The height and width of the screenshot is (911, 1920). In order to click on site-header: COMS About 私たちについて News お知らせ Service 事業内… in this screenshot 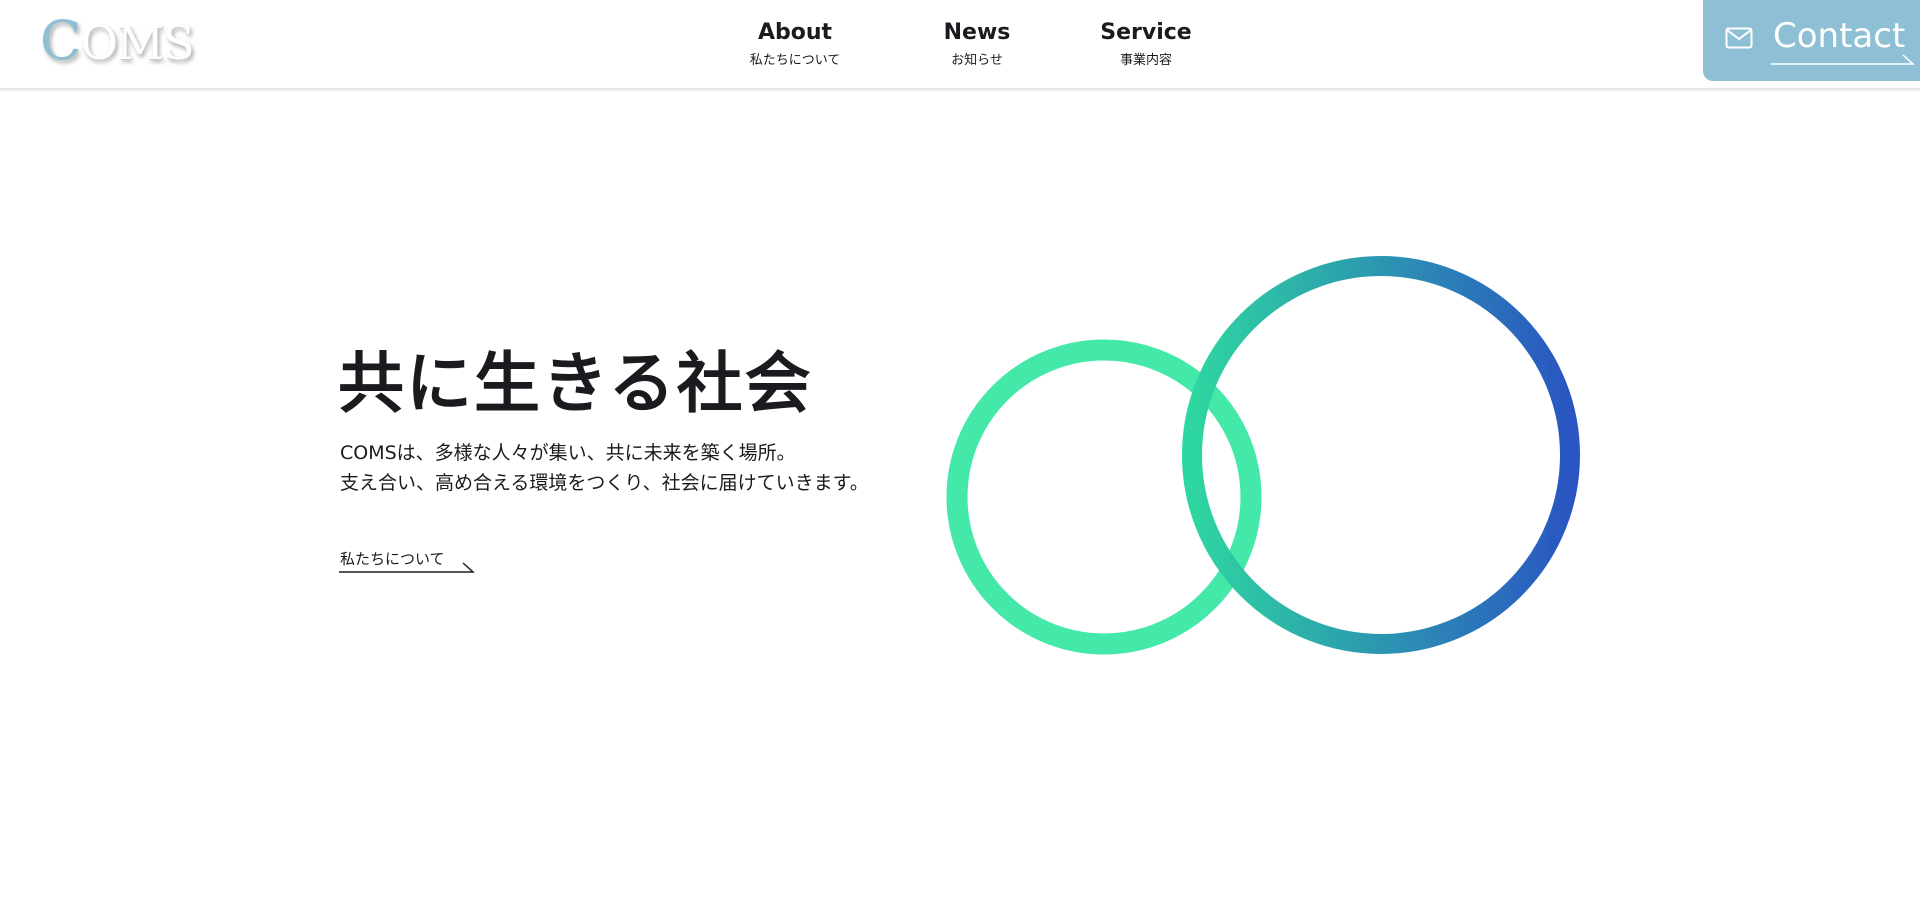, I will do `click(960, 44)`.